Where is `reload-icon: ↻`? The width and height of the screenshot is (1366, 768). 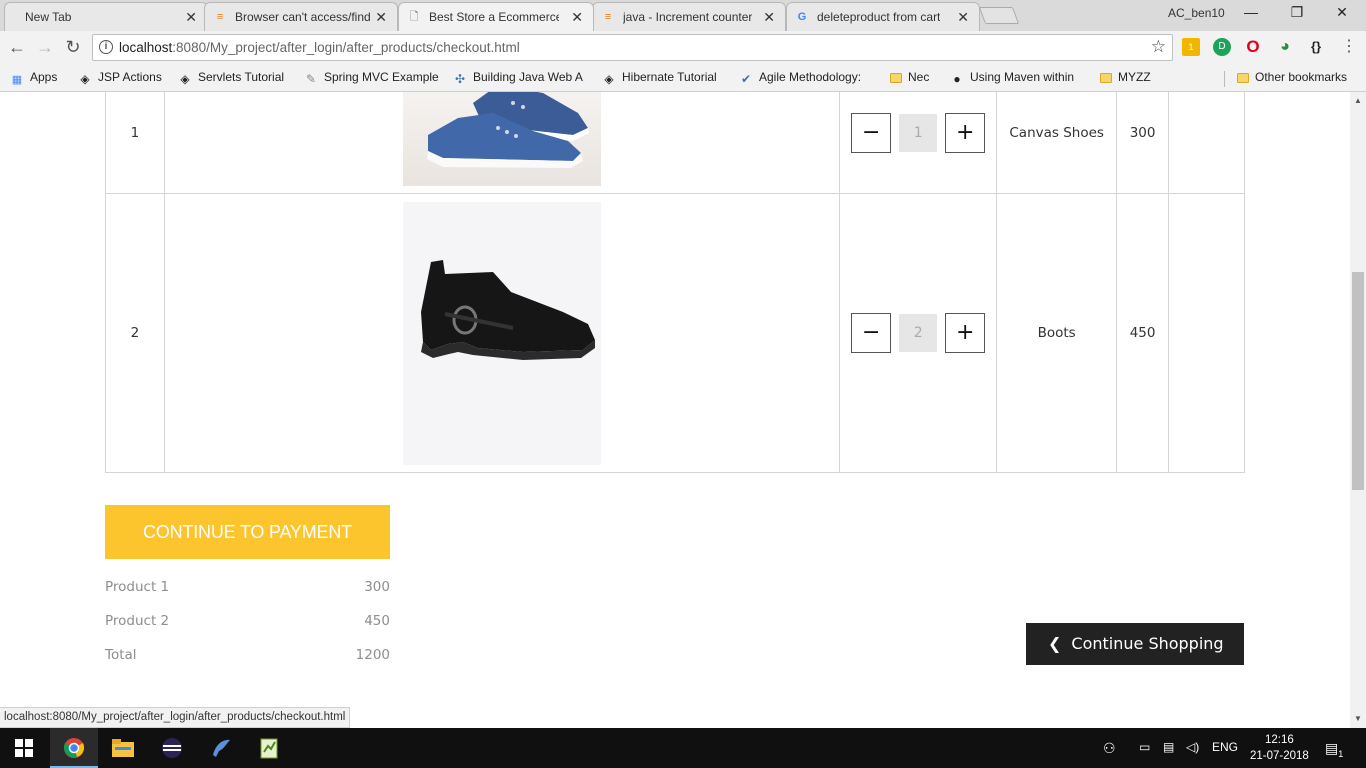
reload-icon: ↻ is located at coordinates (73, 47).